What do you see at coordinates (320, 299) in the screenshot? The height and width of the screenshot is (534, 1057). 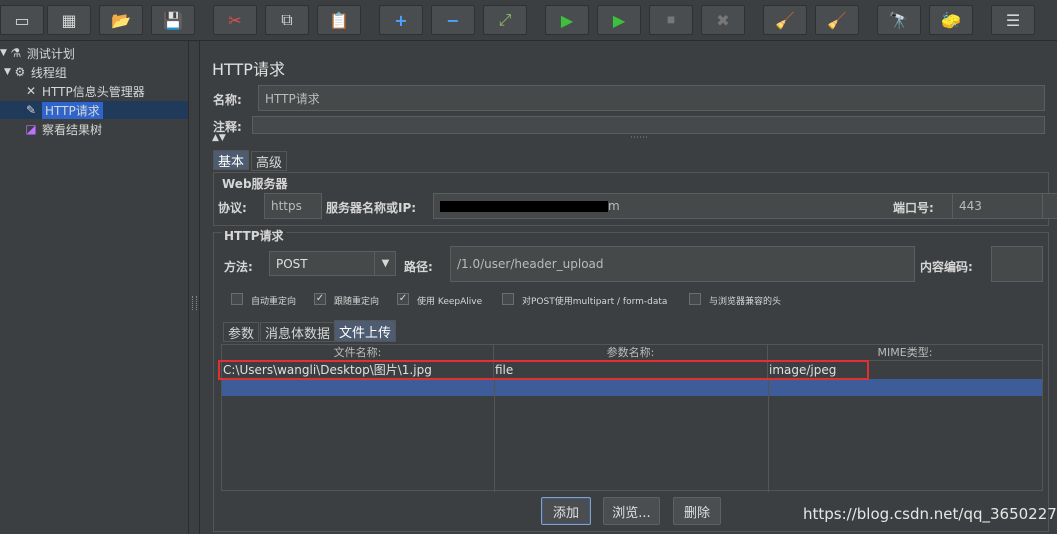 I see `follow-redirect-checkbox: ✓` at bounding box center [320, 299].